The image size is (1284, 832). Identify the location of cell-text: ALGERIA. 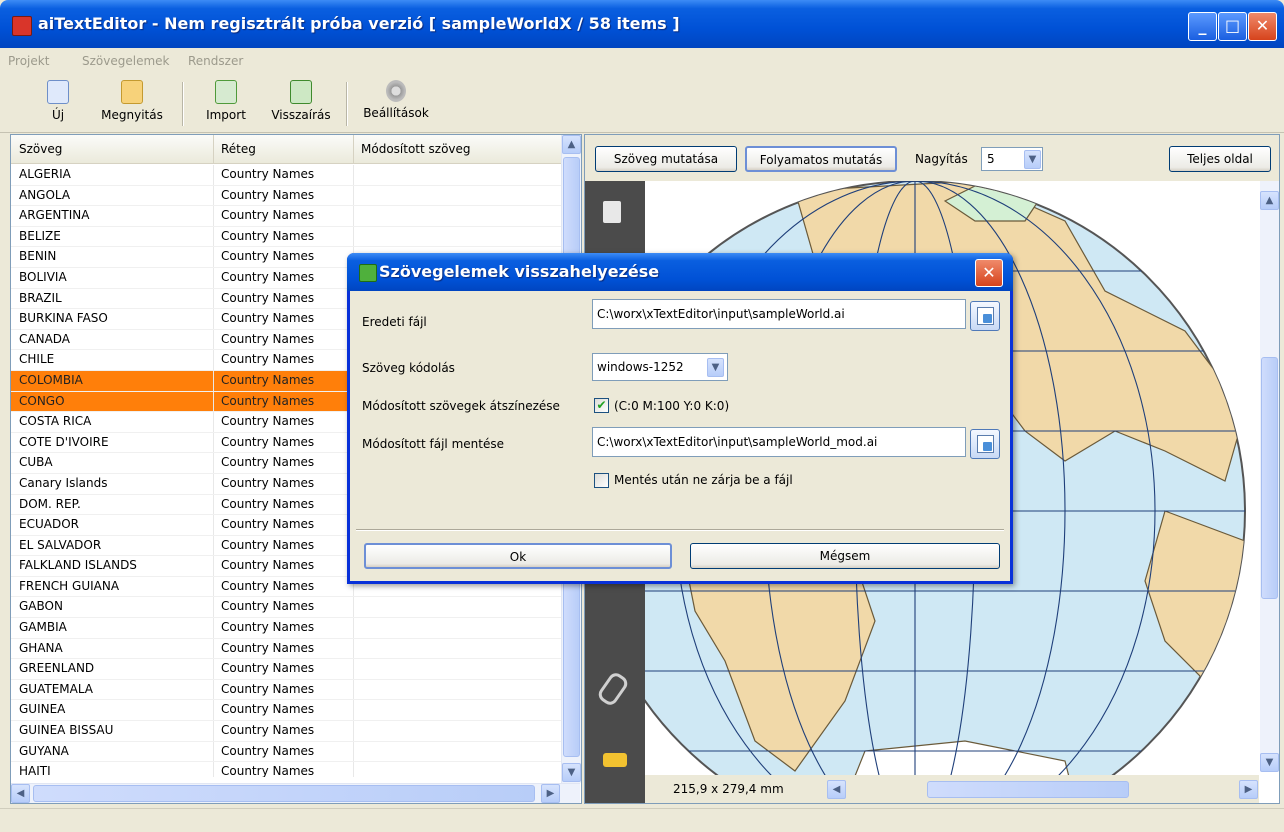
(45, 174).